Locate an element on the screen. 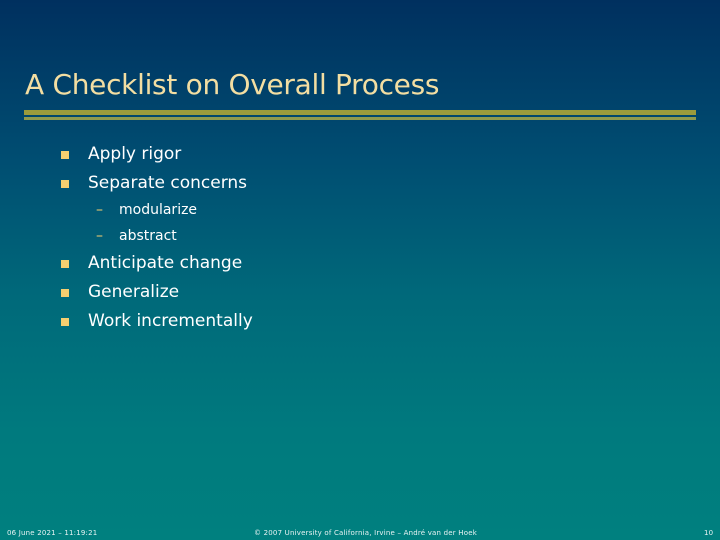  bullet-label: Work incrementally is located at coordinates (170, 321).